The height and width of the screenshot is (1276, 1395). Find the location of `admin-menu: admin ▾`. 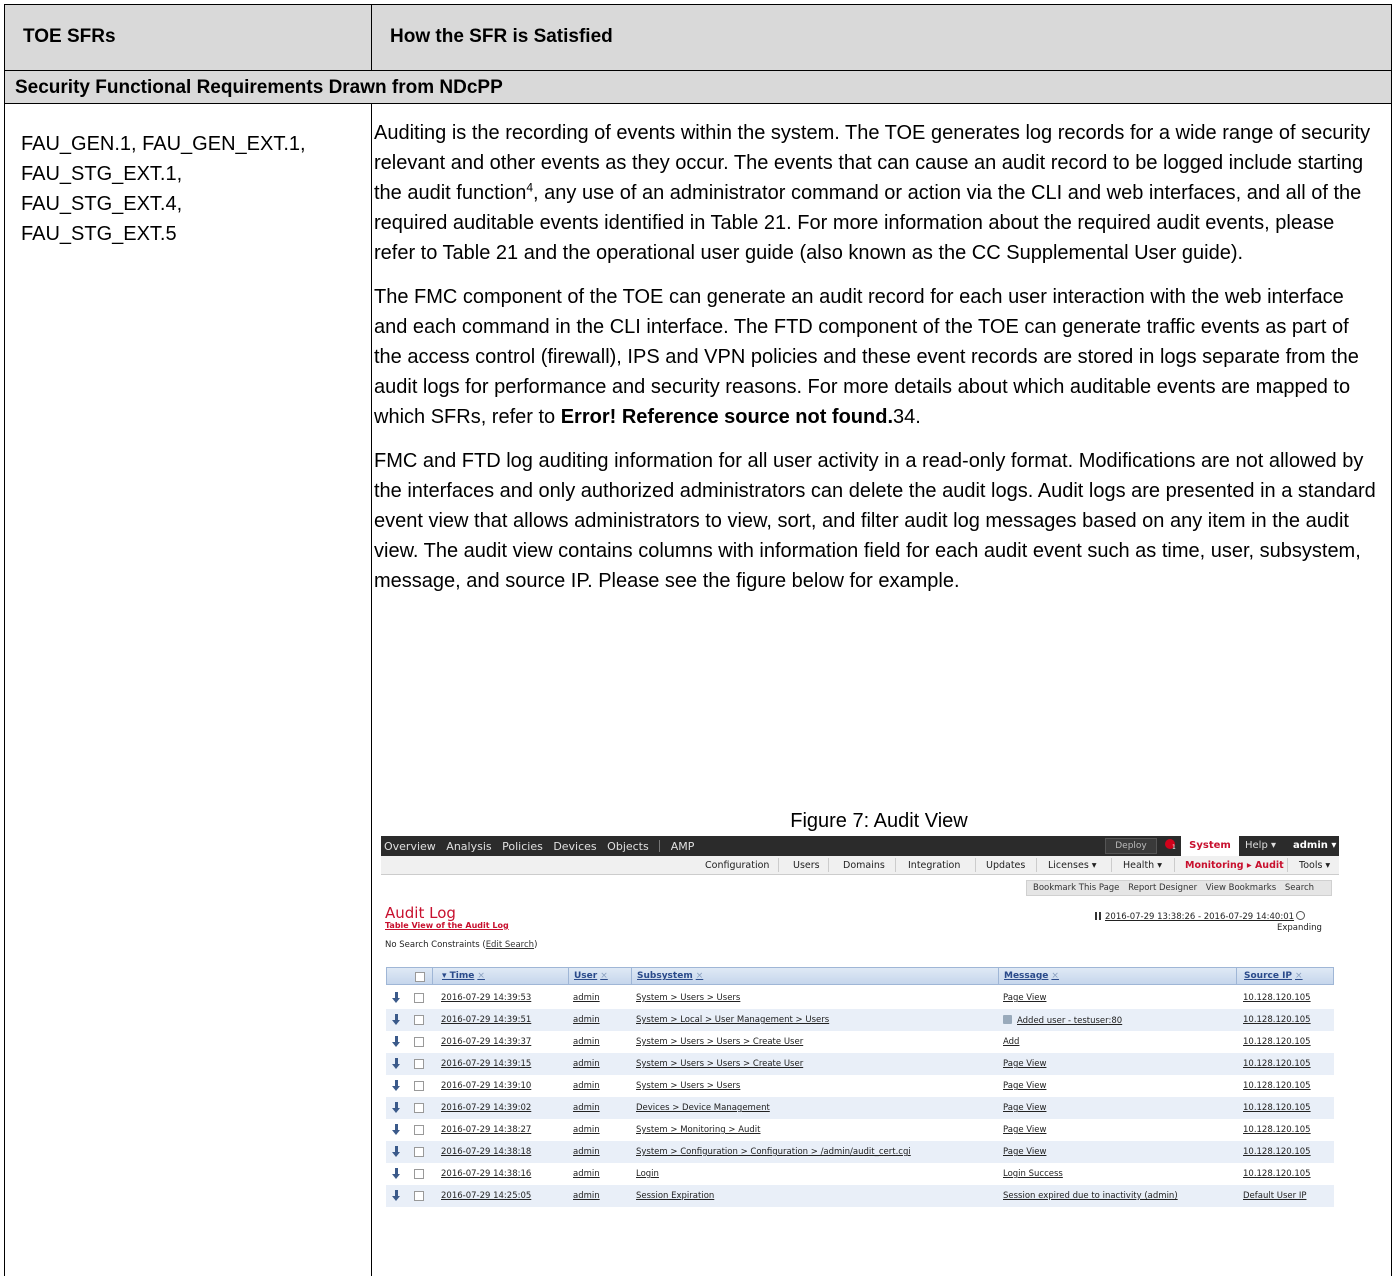

admin-menu: admin ▾ is located at coordinates (1314, 845).